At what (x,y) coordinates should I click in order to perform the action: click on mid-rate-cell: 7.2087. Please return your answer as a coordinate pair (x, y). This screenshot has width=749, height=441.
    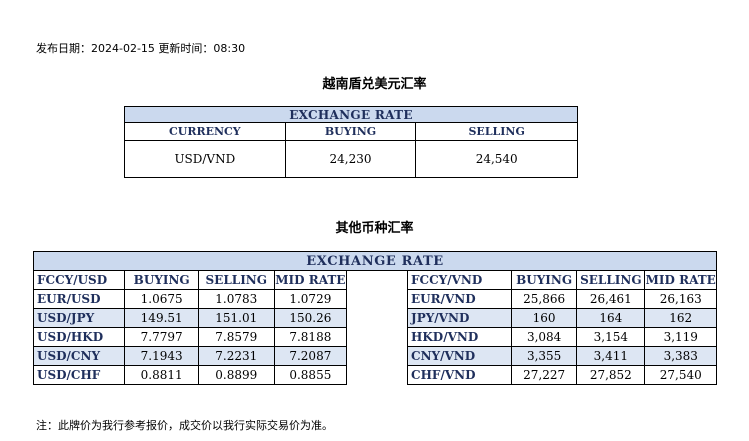
    Looking at the image, I should click on (310, 356).